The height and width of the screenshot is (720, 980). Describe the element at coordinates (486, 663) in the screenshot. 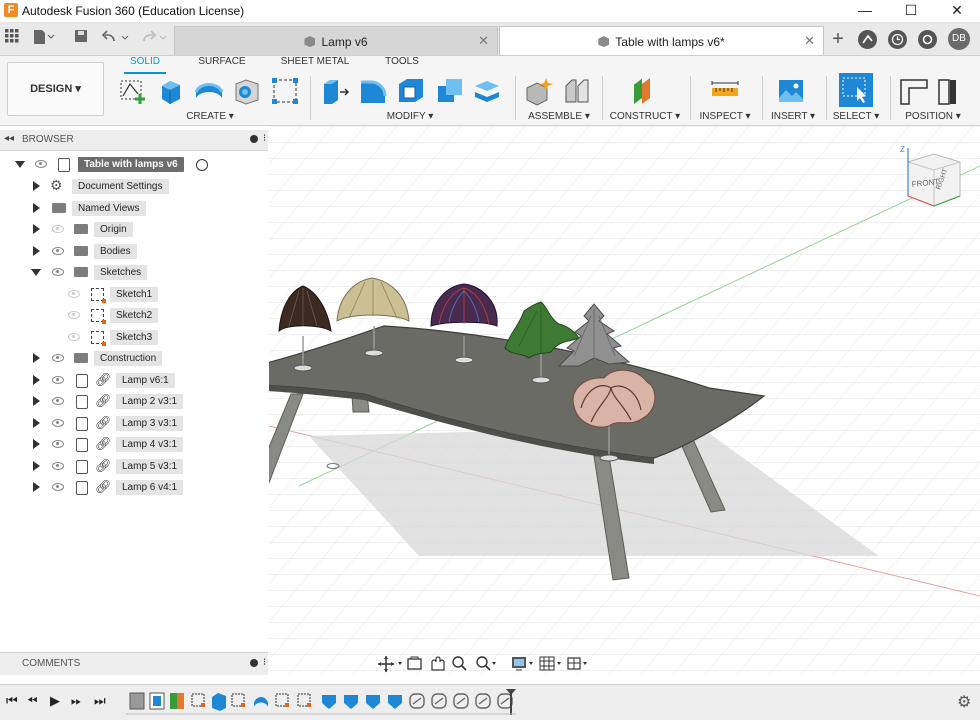

I see `fit-icon` at that location.